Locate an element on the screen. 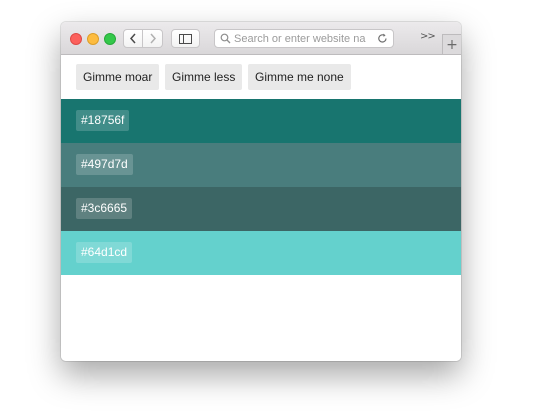 The width and height of the screenshot is (540, 414). address-bar is located at coordinates (304, 38).